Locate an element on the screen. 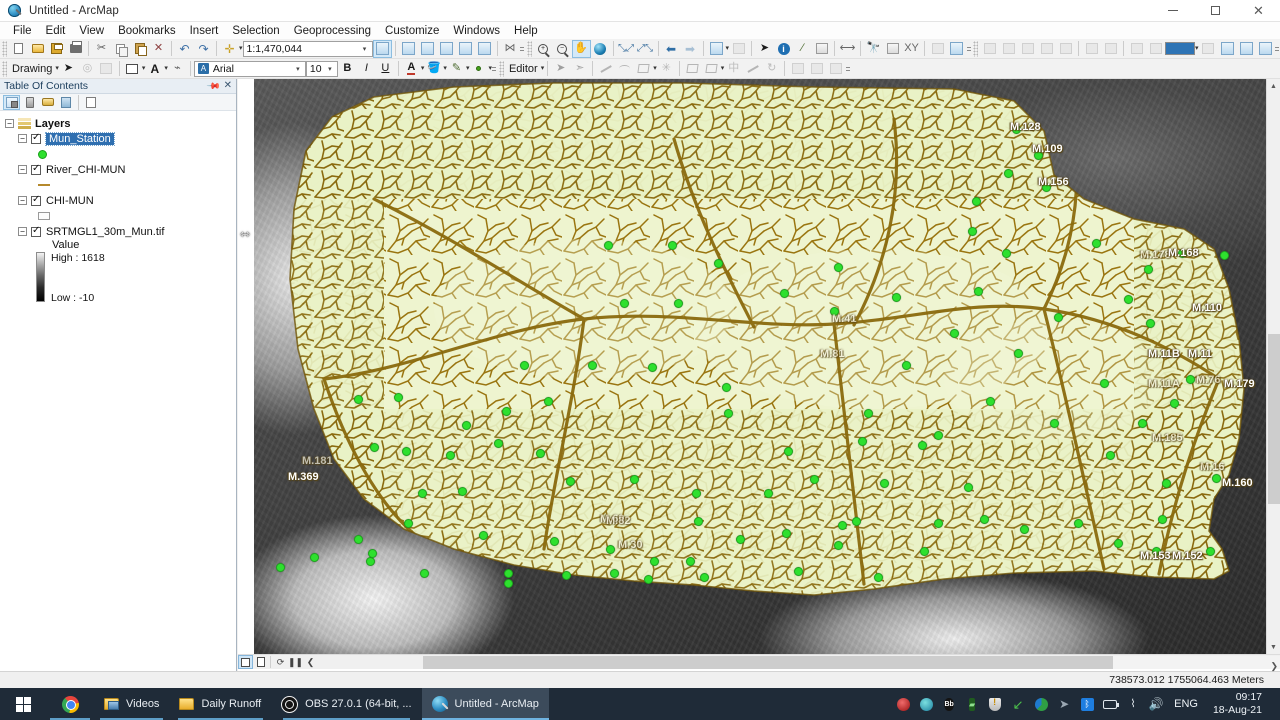 The width and height of the screenshot is (1280, 720). volume-icon: 🔊 is located at coordinates (1156, 704).